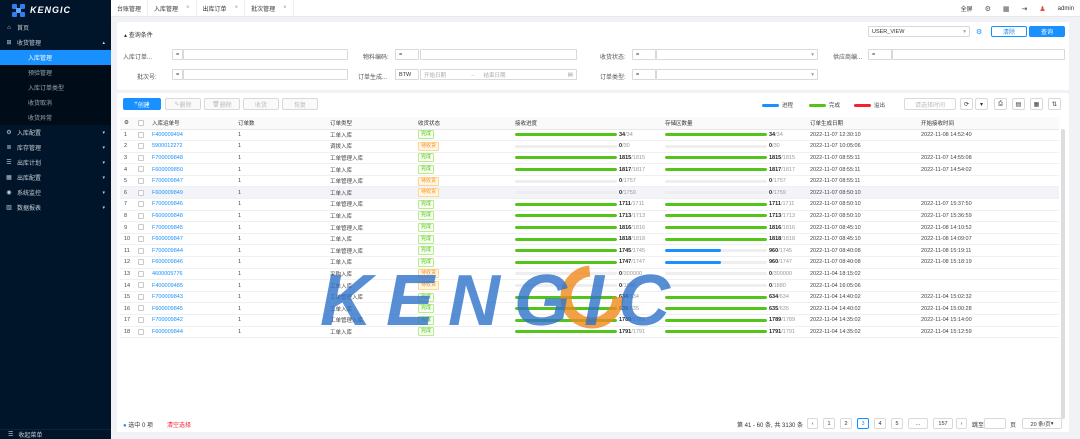 The image size is (1080, 439). I want to click on order-link: 4600005776, so click(191, 274).